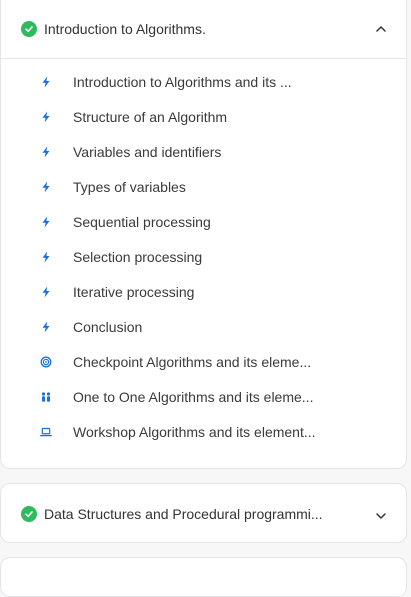  Describe the element at coordinates (150, 116) in the screenshot. I see `lesson-label: Structure of an Algorithm` at that location.